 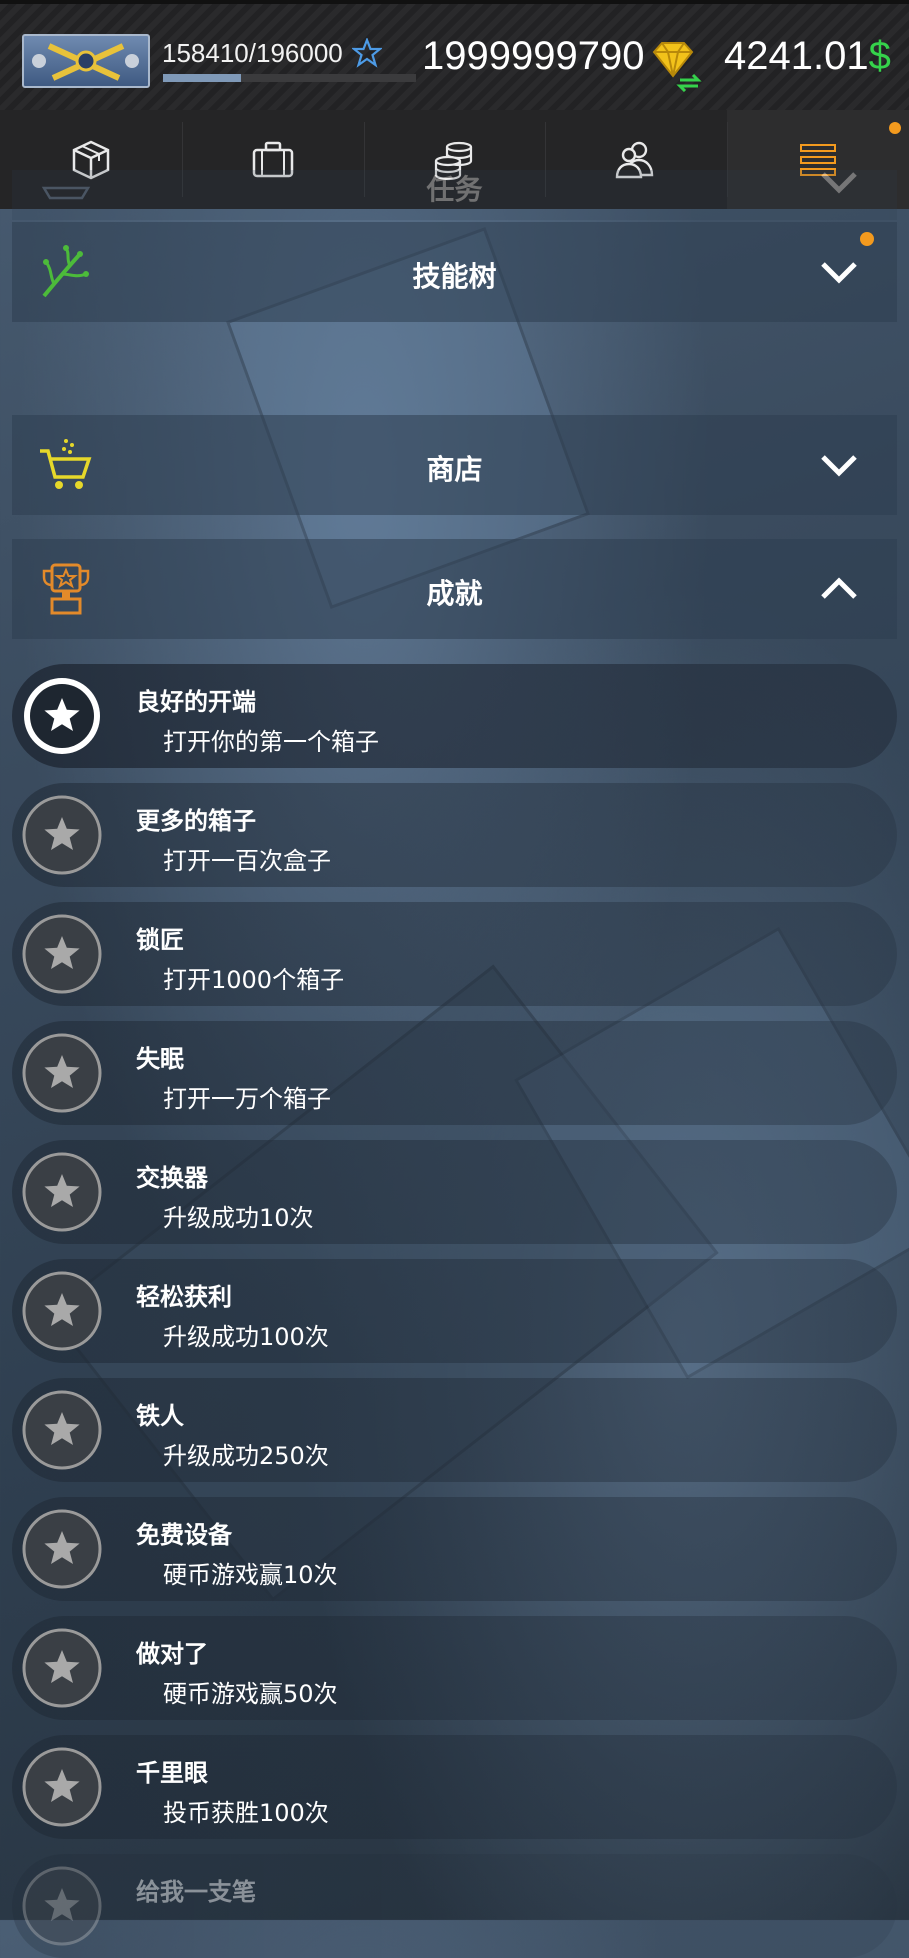 I want to click on star-icon, so click(x=367, y=53).